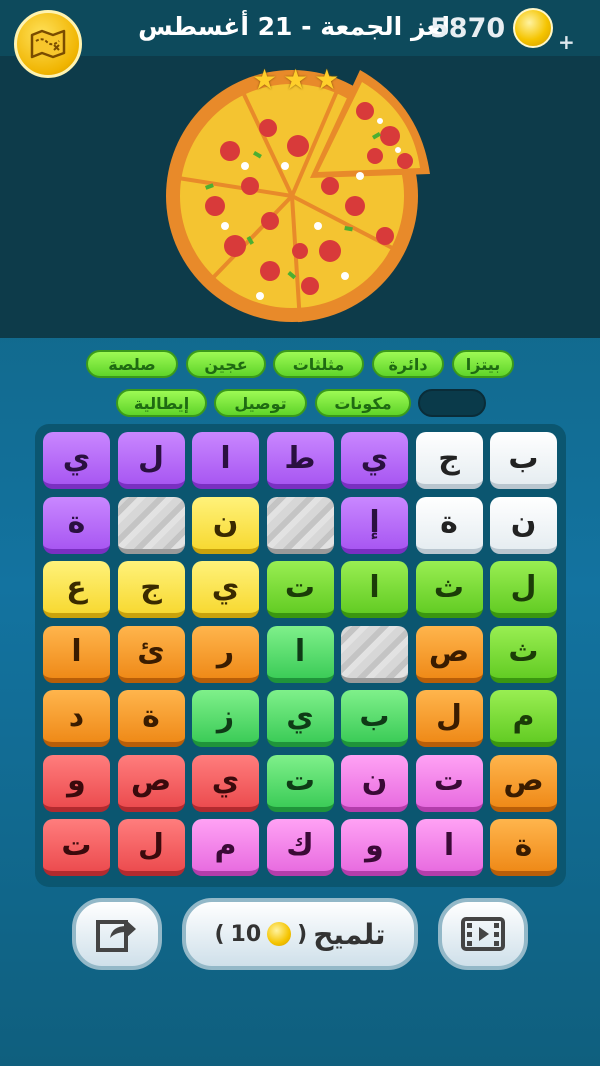 The height and width of the screenshot is (1066, 600). I want to click on word-chip: إيطالية, so click(161, 403).